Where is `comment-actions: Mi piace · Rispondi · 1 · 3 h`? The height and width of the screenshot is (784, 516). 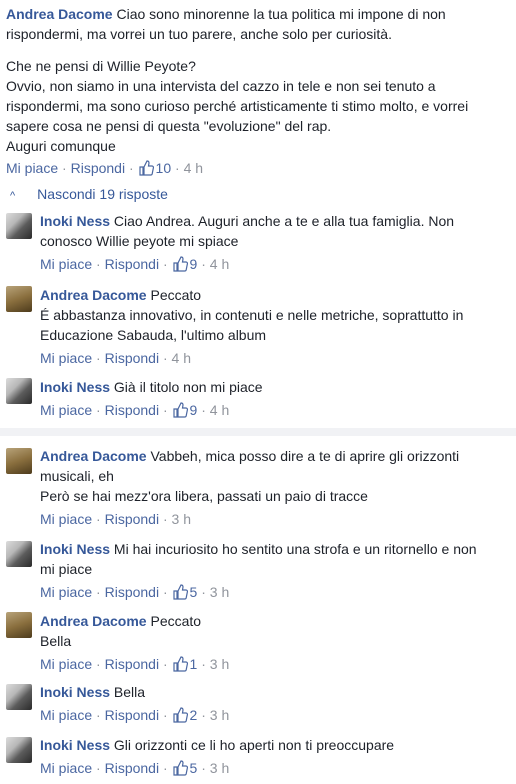 comment-actions: Mi piace · Rispondi · 1 · 3 h is located at coordinates (275, 664).